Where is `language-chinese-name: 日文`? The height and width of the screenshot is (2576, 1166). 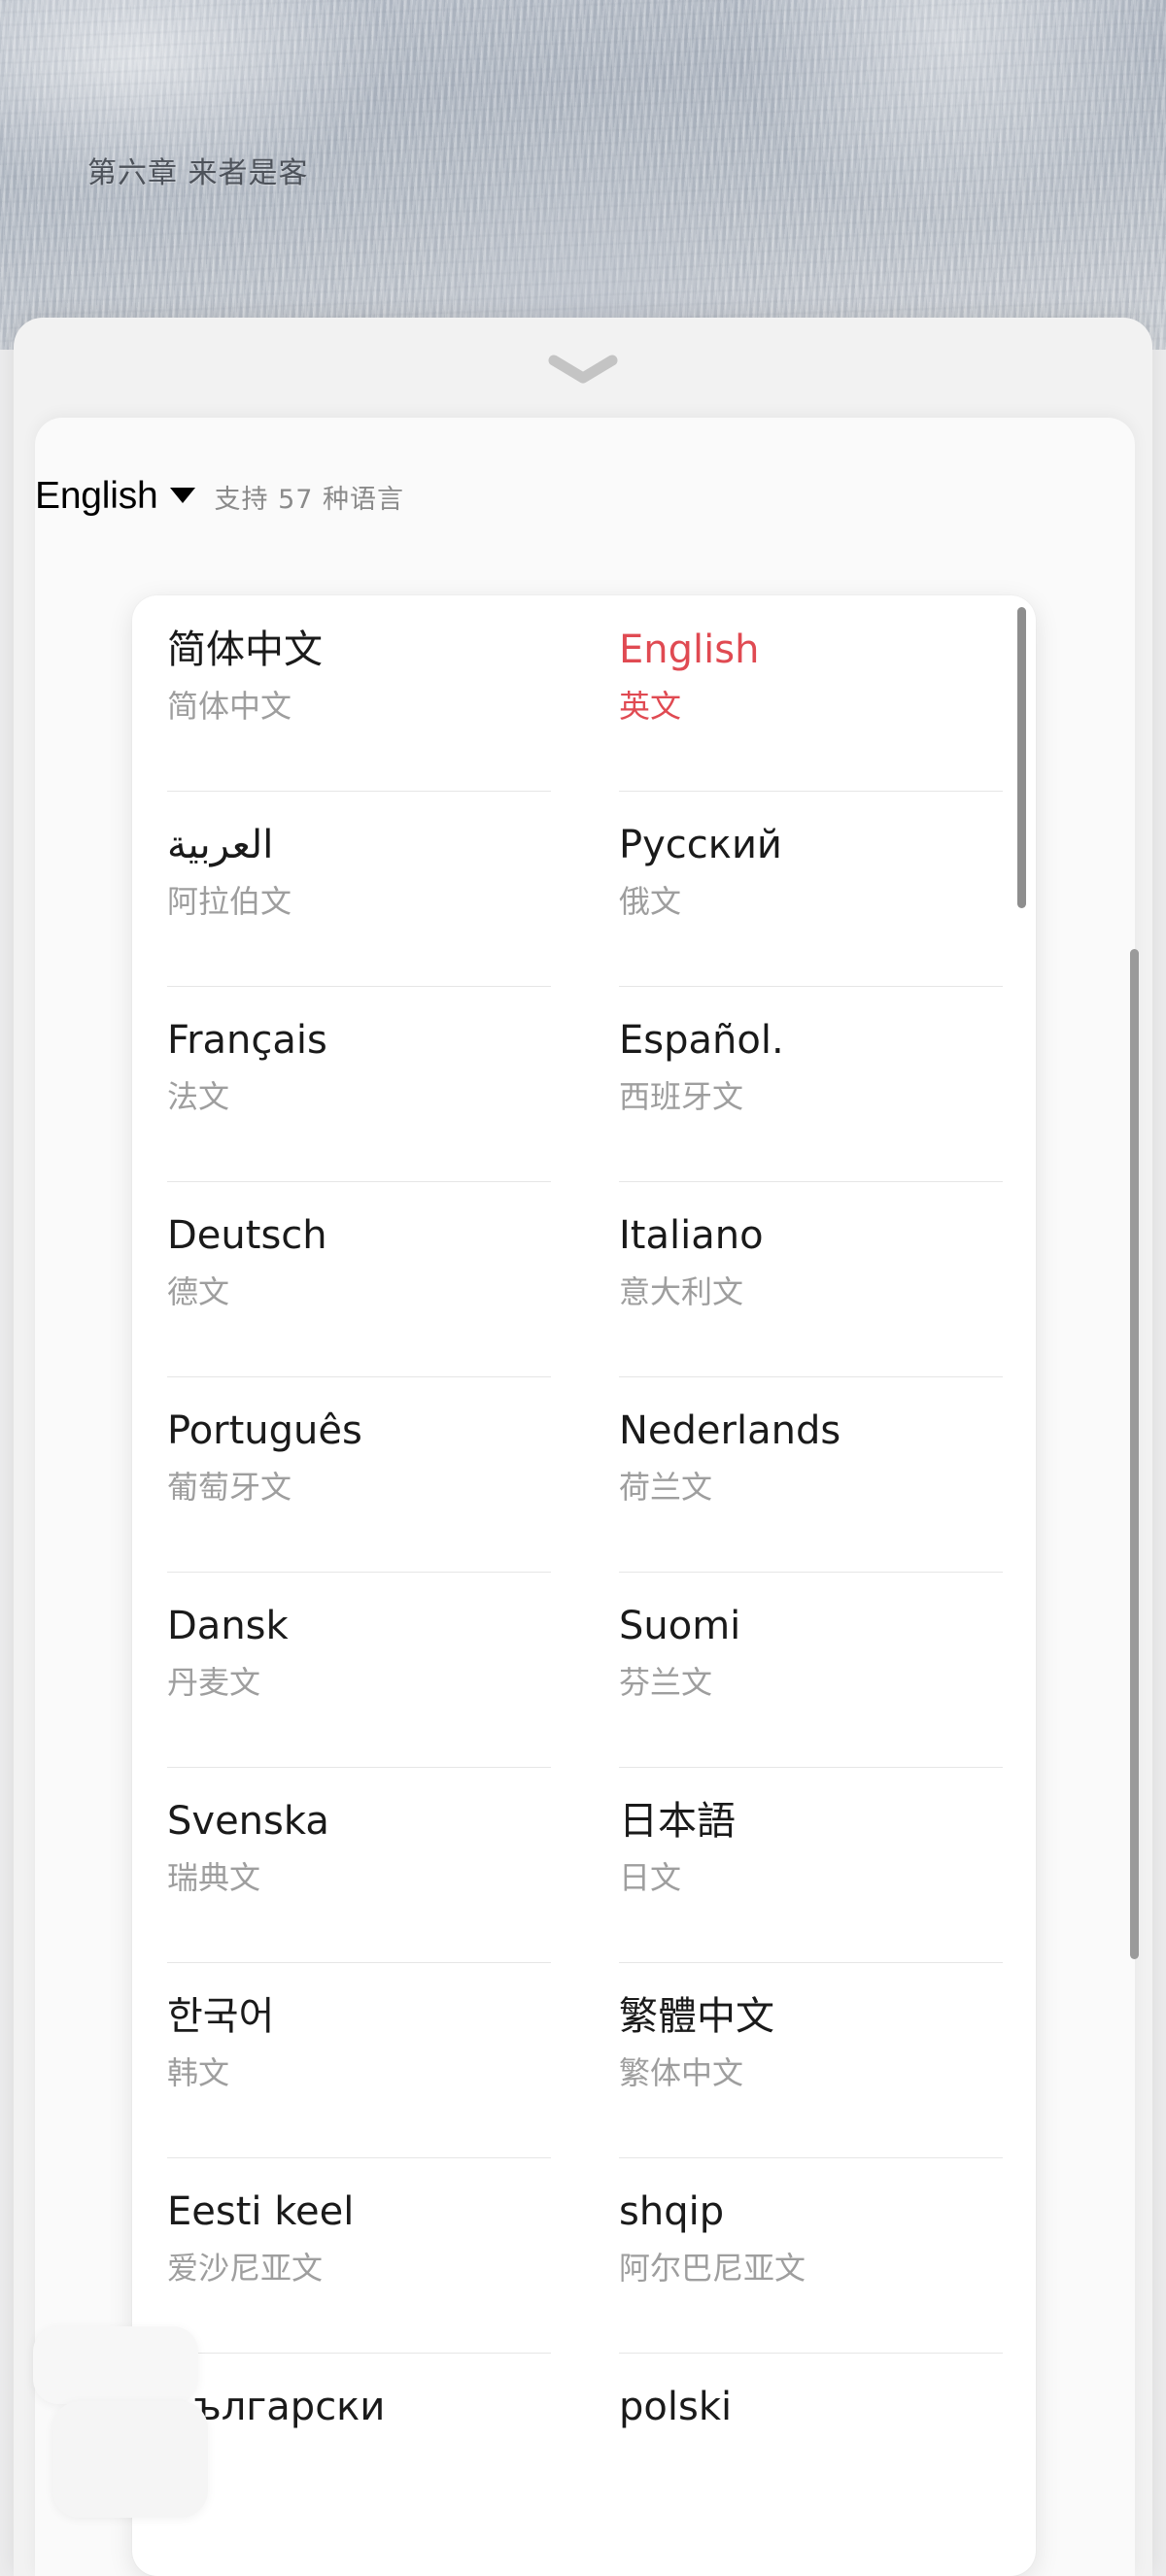 language-chinese-name: 日文 is located at coordinates (650, 1877).